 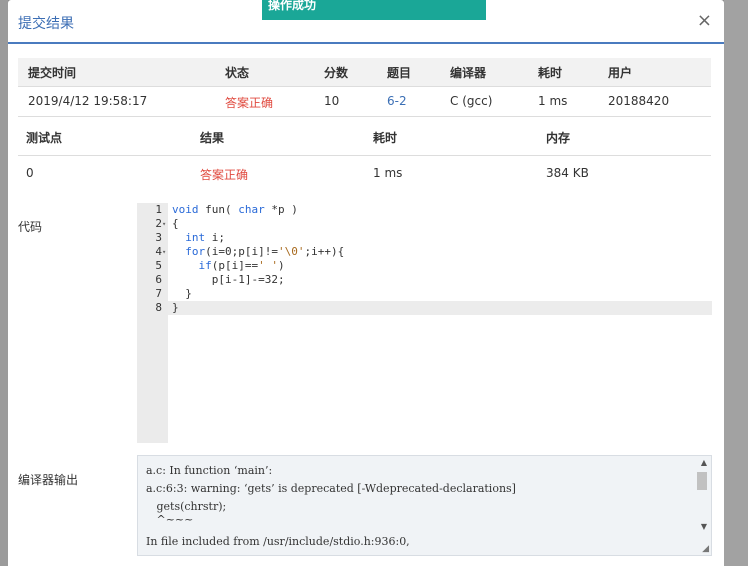 What do you see at coordinates (558, 138) in the screenshot?
I see `col-memory: 内存` at bounding box center [558, 138].